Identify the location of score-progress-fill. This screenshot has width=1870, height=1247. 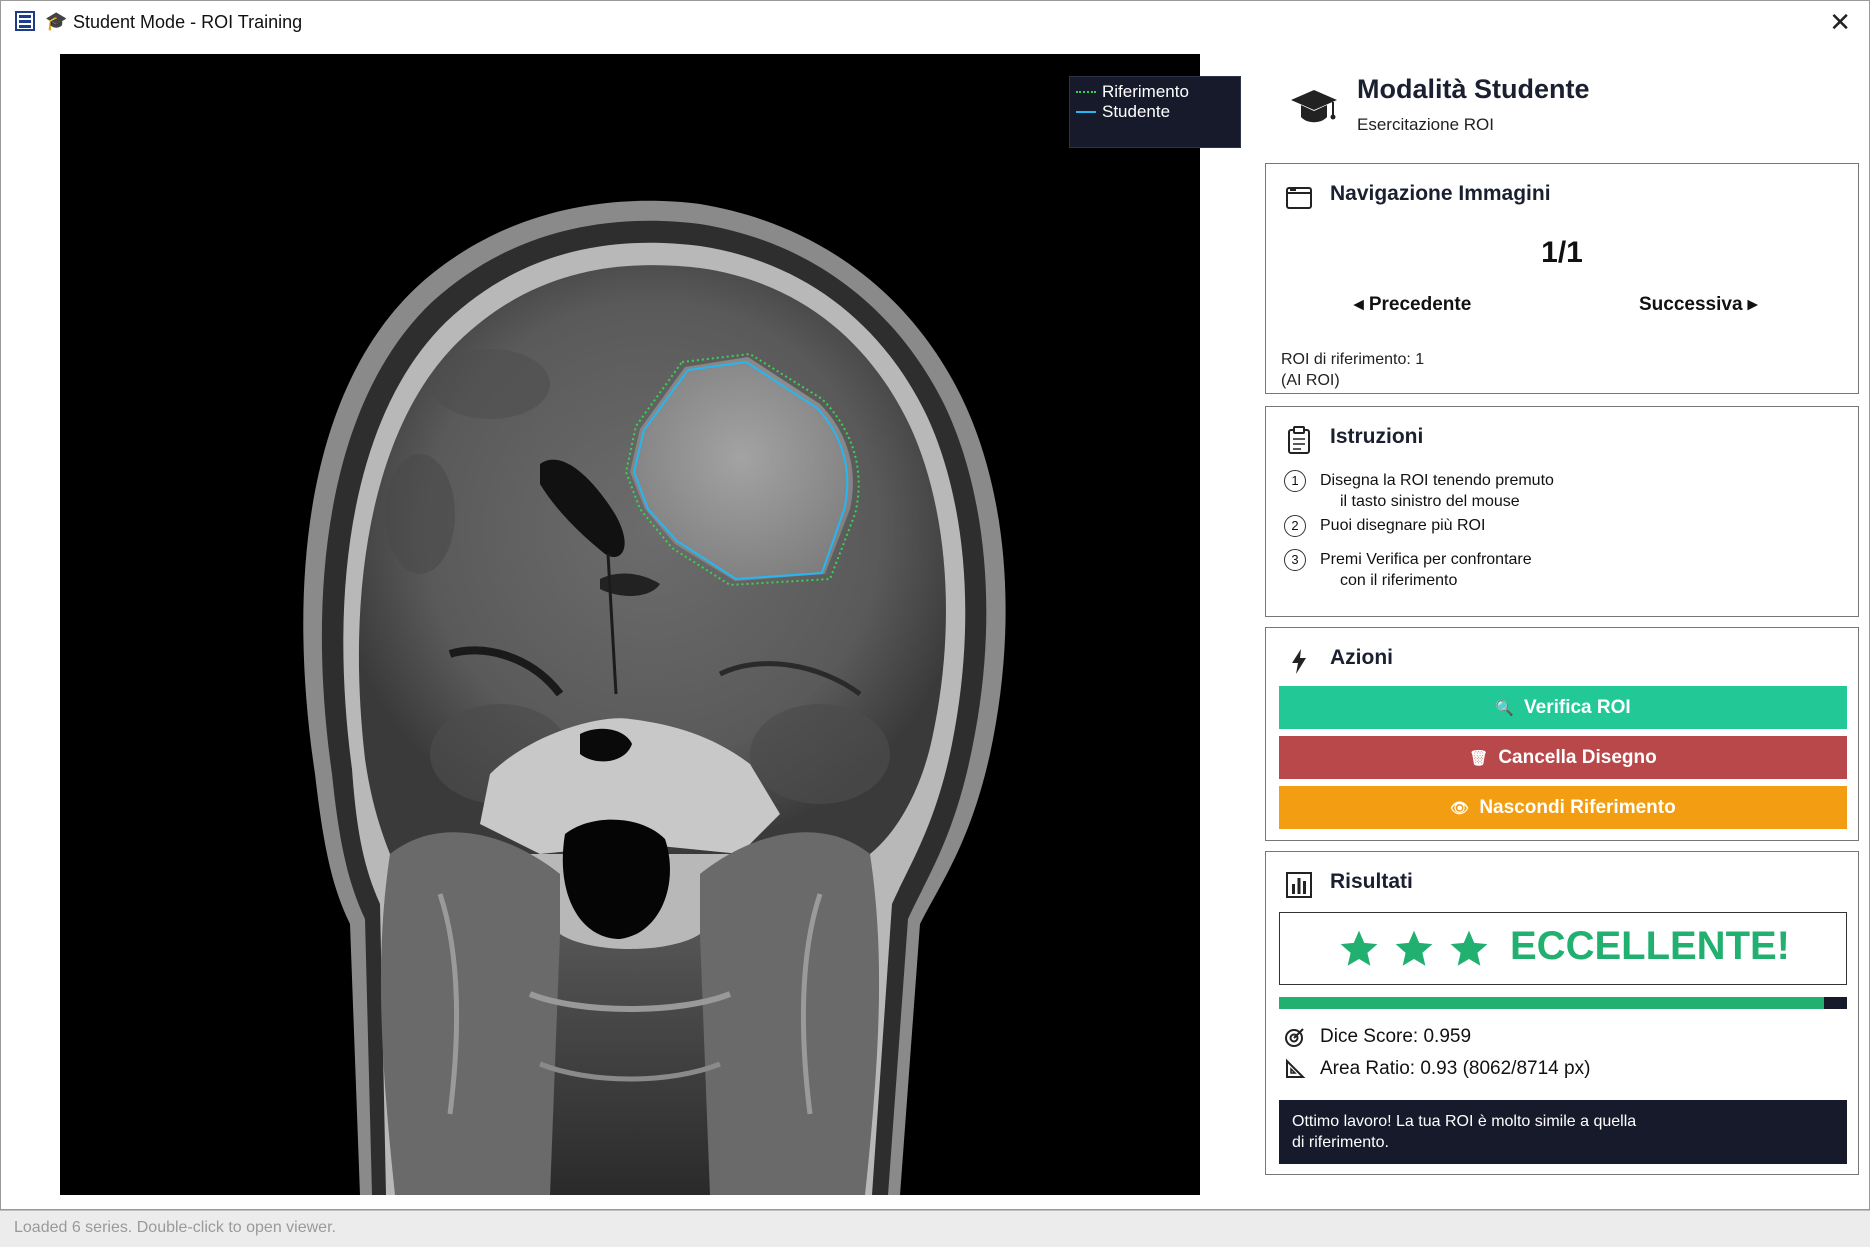
(1551, 1003).